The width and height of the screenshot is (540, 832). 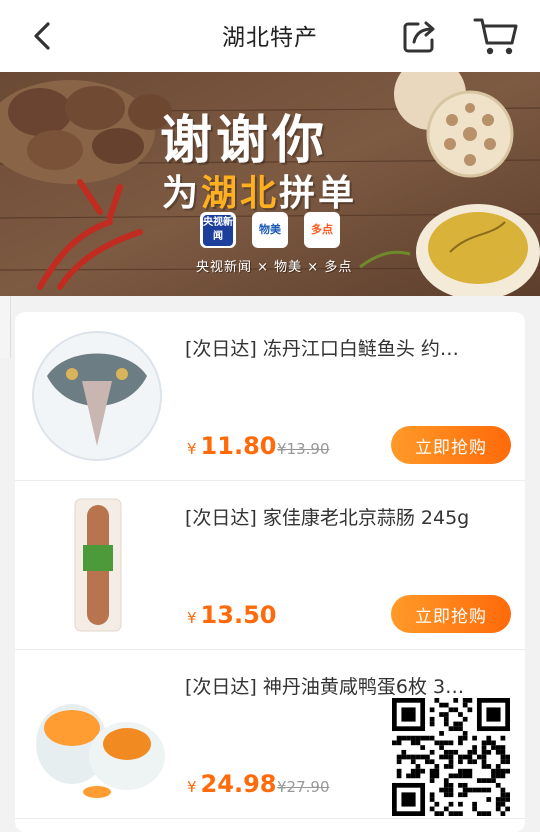 What do you see at coordinates (420, 36) in the screenshot?
I see `share-icon` at bounding box center [420, 36].